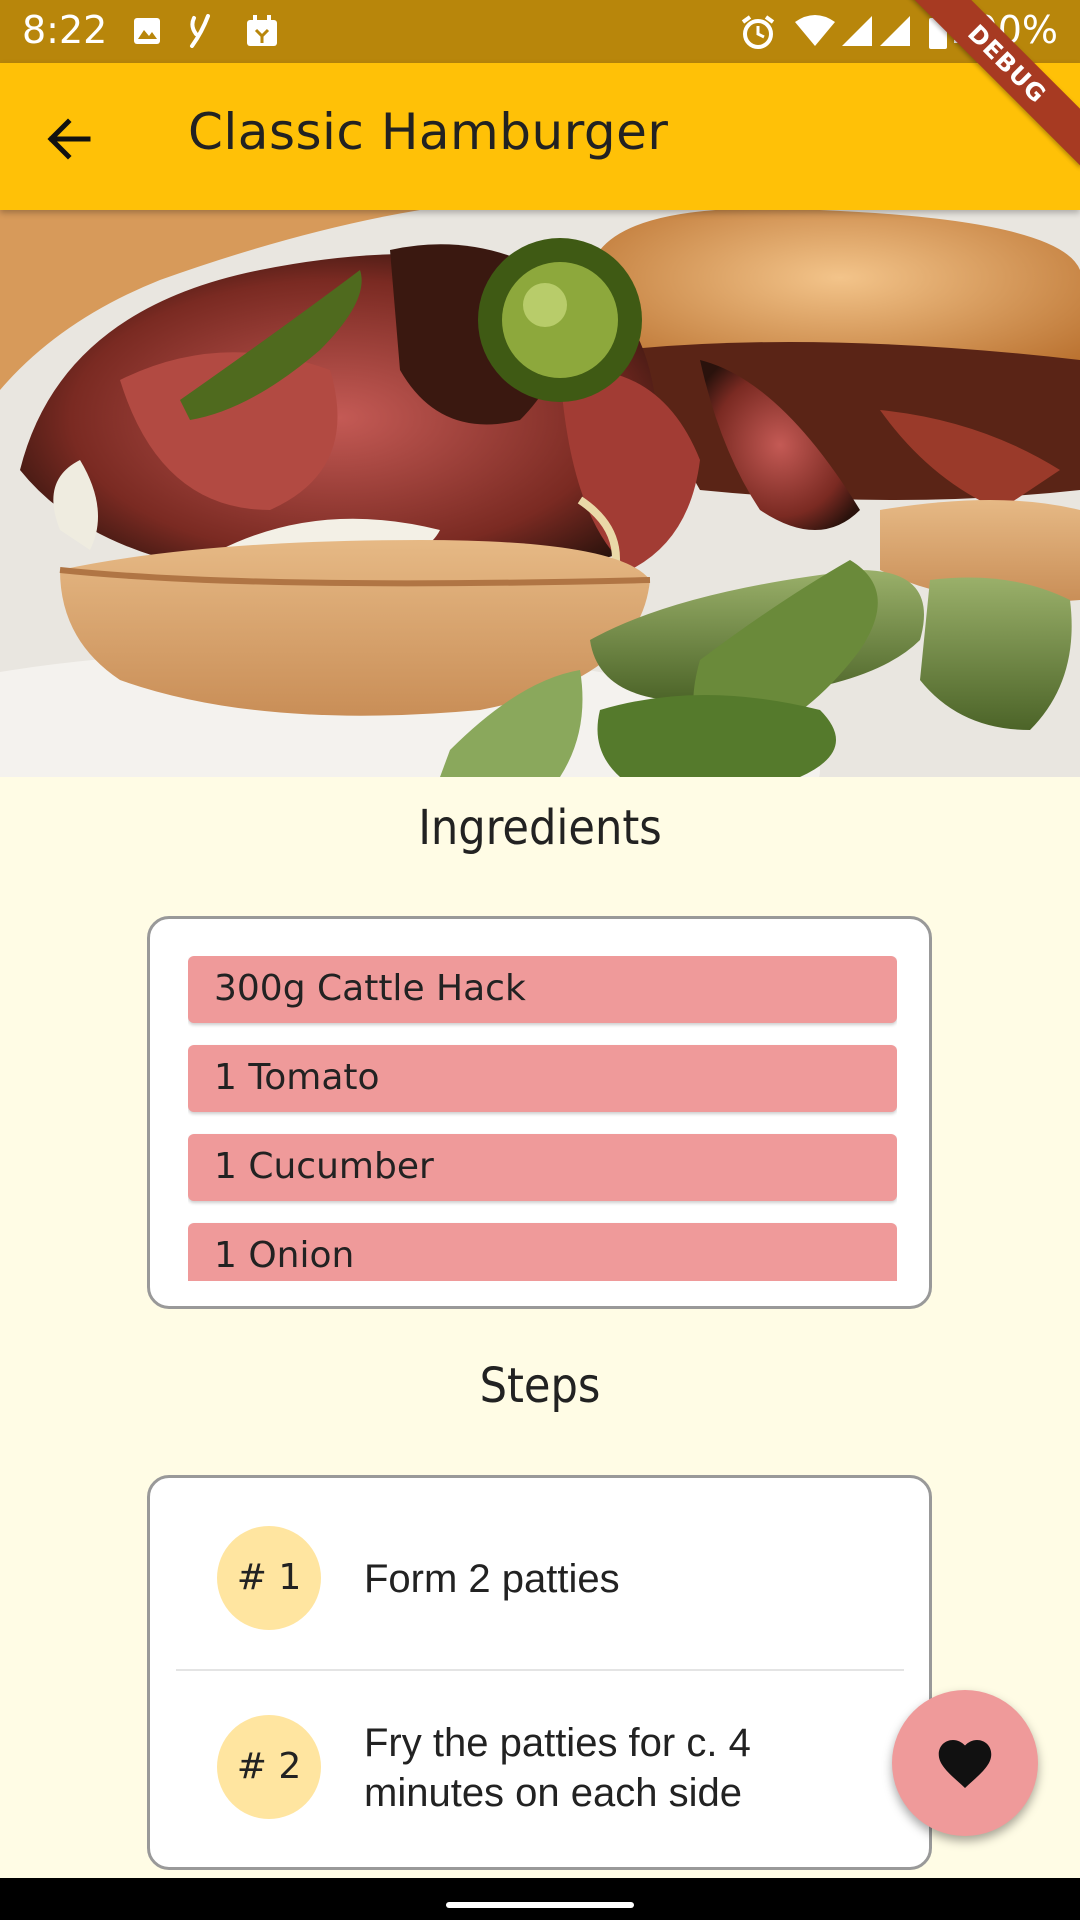 This screenshot has height=1920, width=1080. I want to click on ingredient-label: 1 Tomato, so click(297, 1077).